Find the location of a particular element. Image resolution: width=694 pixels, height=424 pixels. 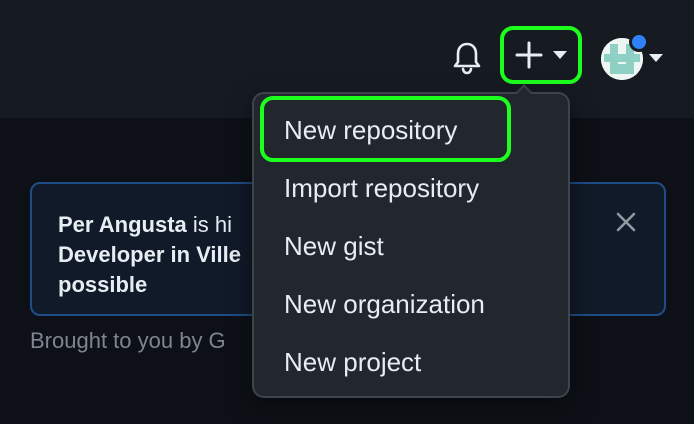

plus-icon is located at coordinates (529, 55).